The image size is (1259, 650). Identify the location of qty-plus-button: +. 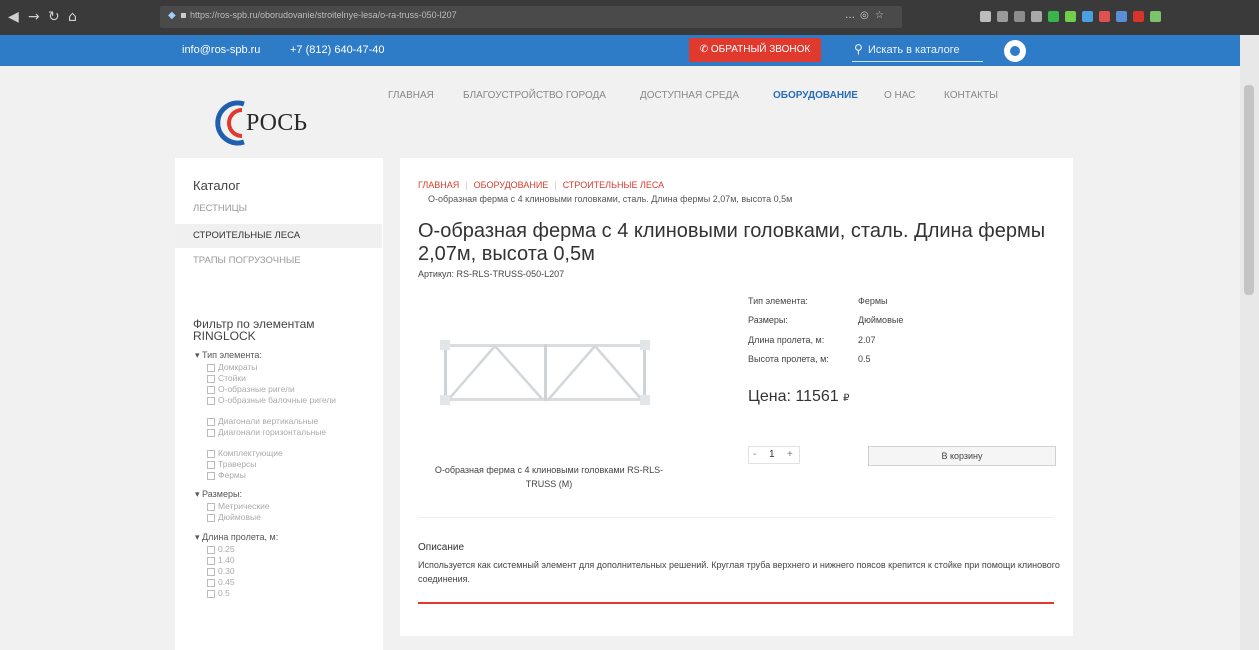
(790, 454).